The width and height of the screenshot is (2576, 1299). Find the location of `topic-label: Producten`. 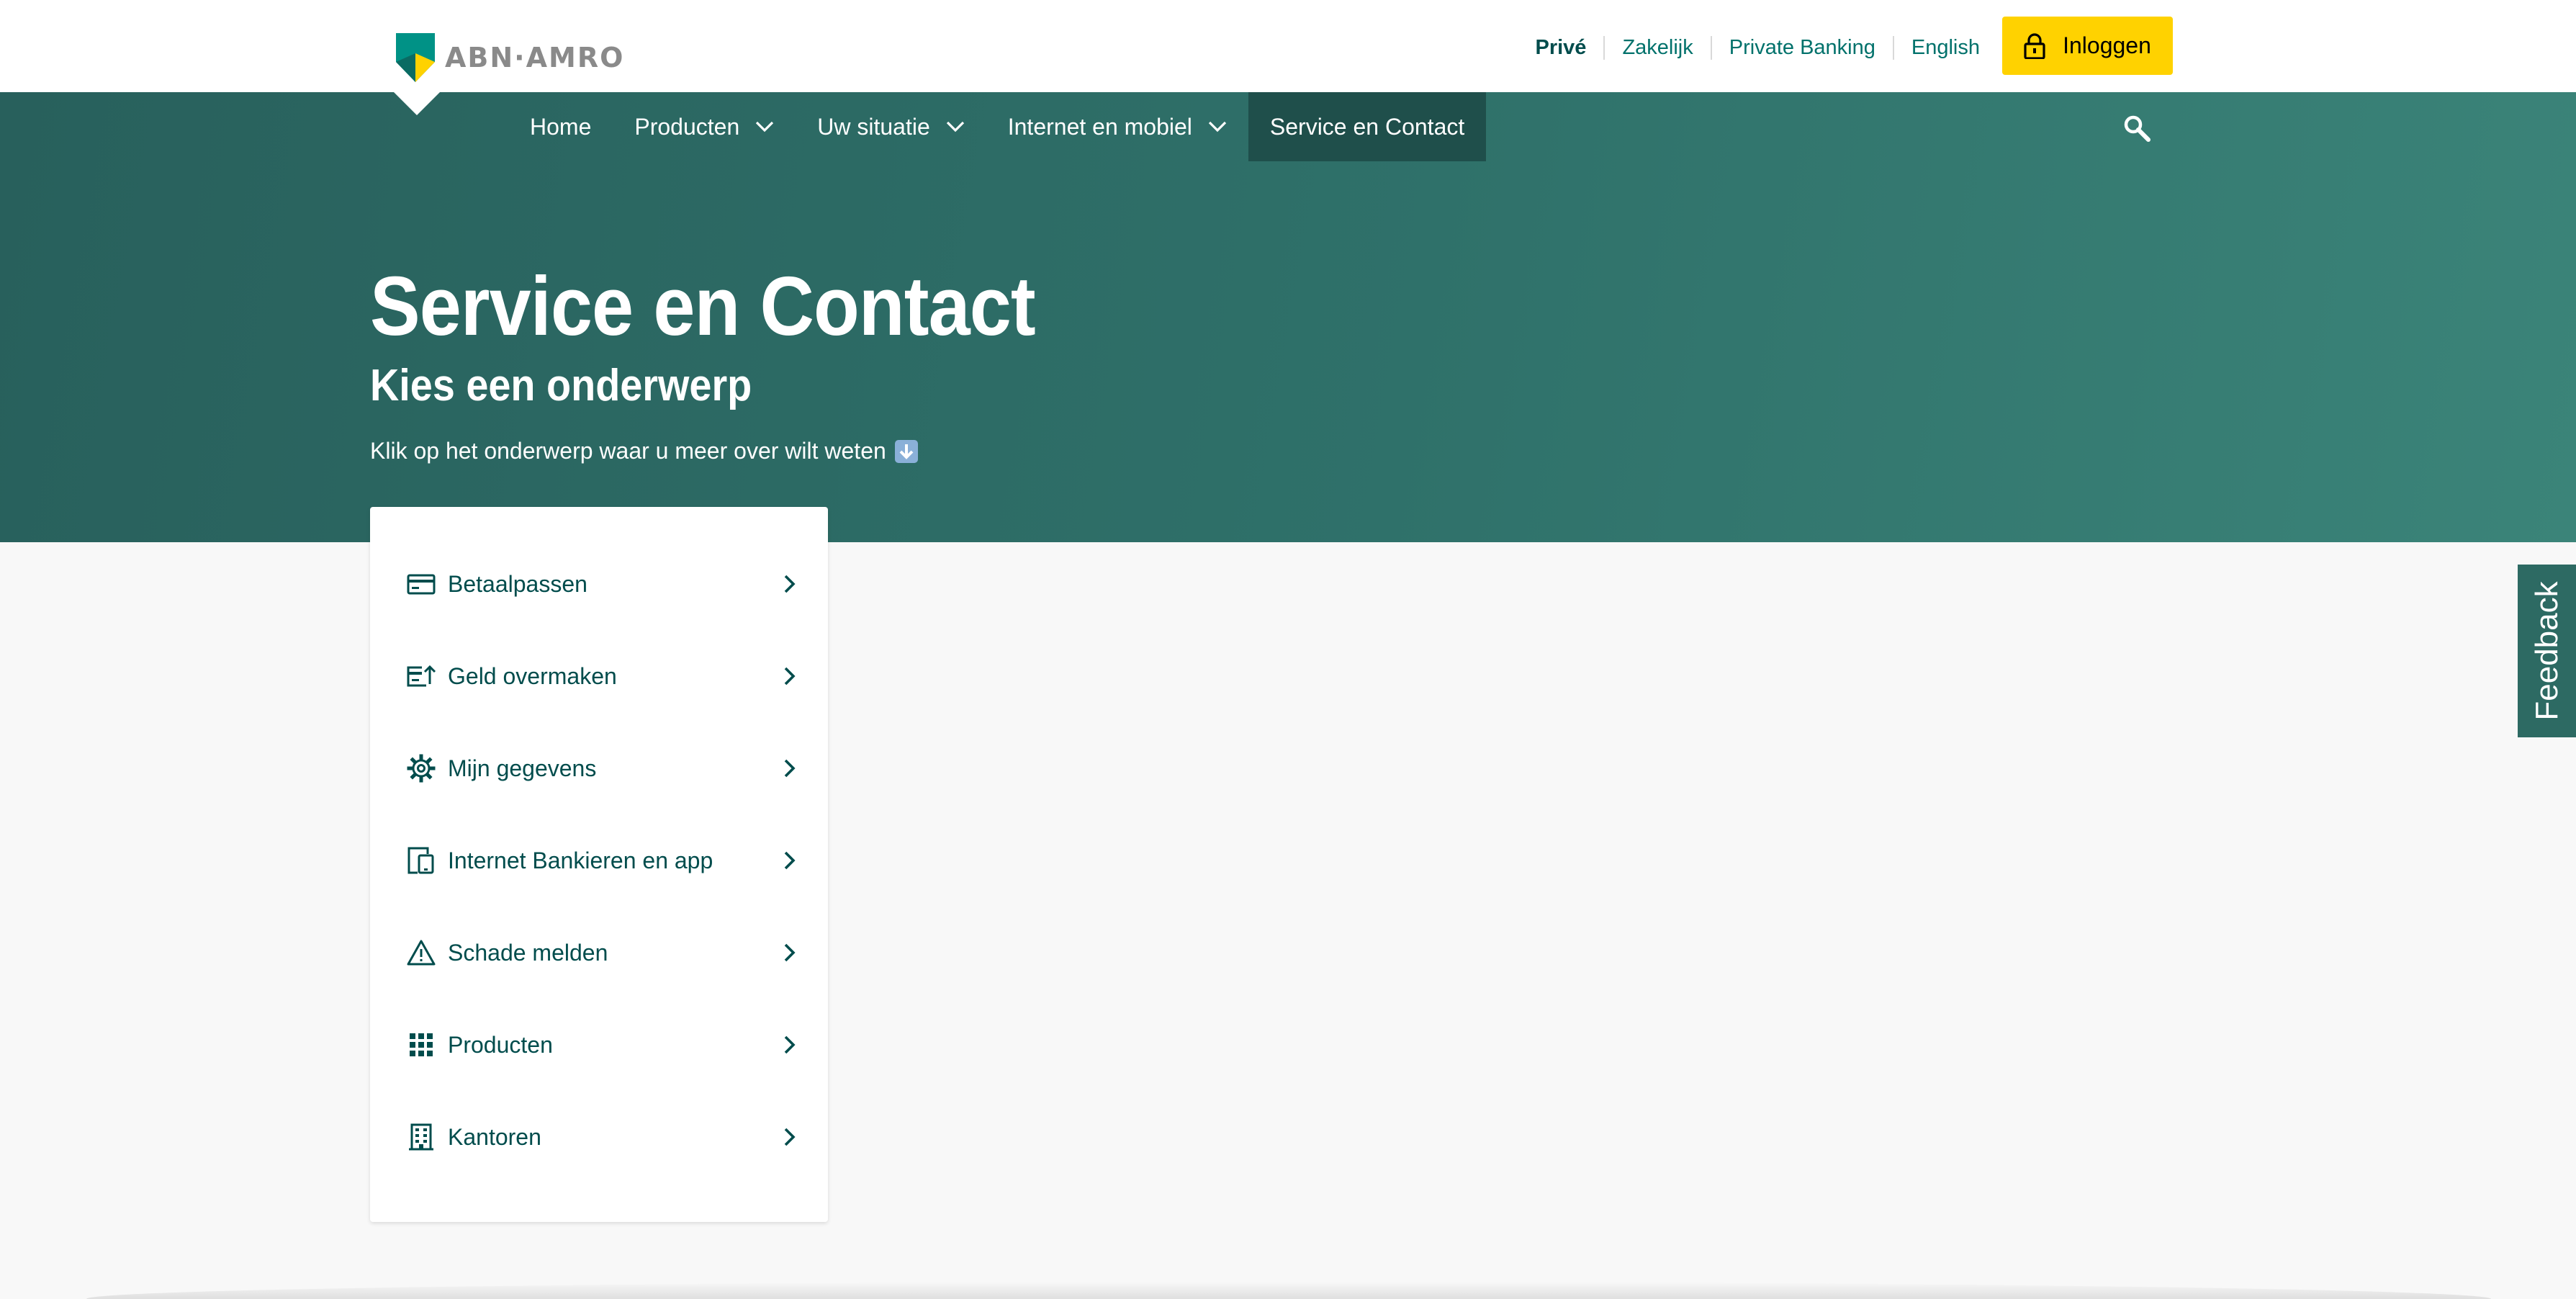

topic-label: Producten is located at coordinates (500, 1045).